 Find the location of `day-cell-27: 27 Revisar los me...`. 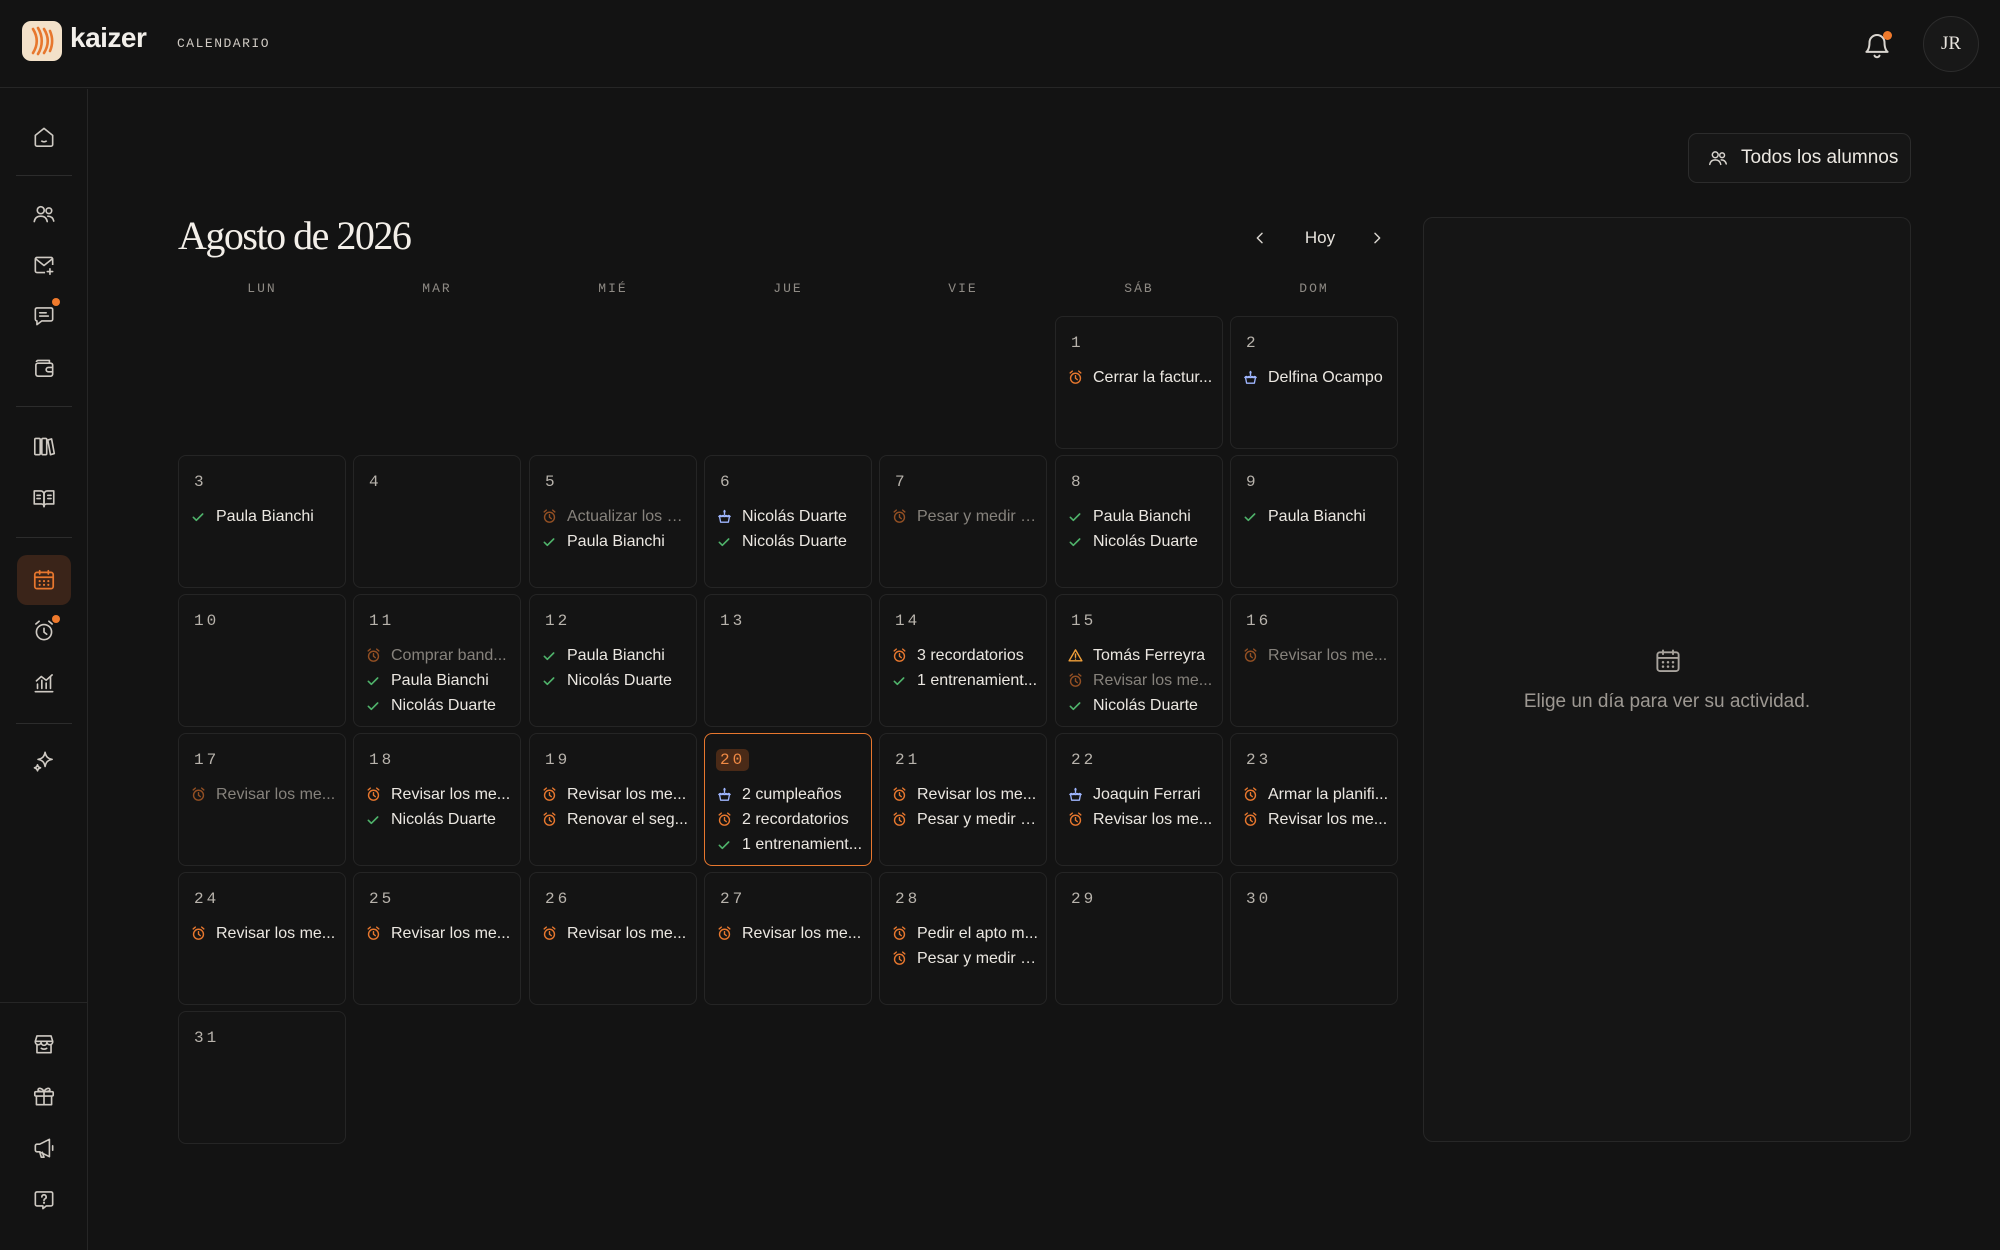

day-cell-27: 27 Revisar los me... is located at coordinates (788, 938).